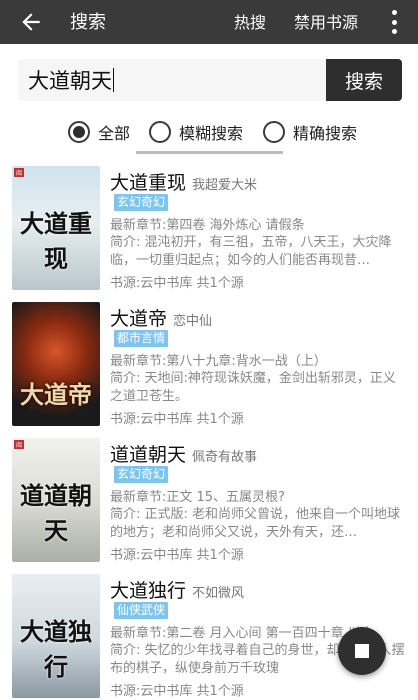 The height and width of the screenshot is (700, 418). I want to click on radio-exact: 精确搜索, so click(310, 132).